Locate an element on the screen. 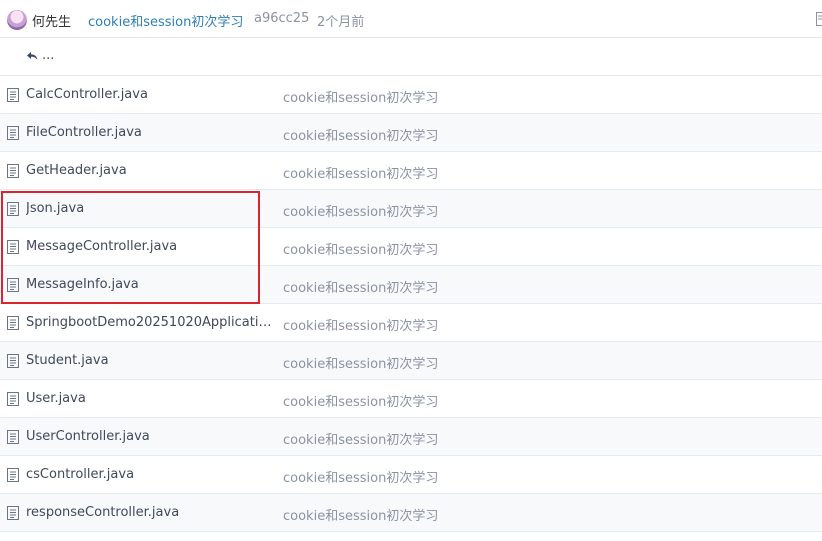 The height and width of the screenshot is (541, 822). commit-hash-link: a96cc25 is located at coordinates (281, 18).